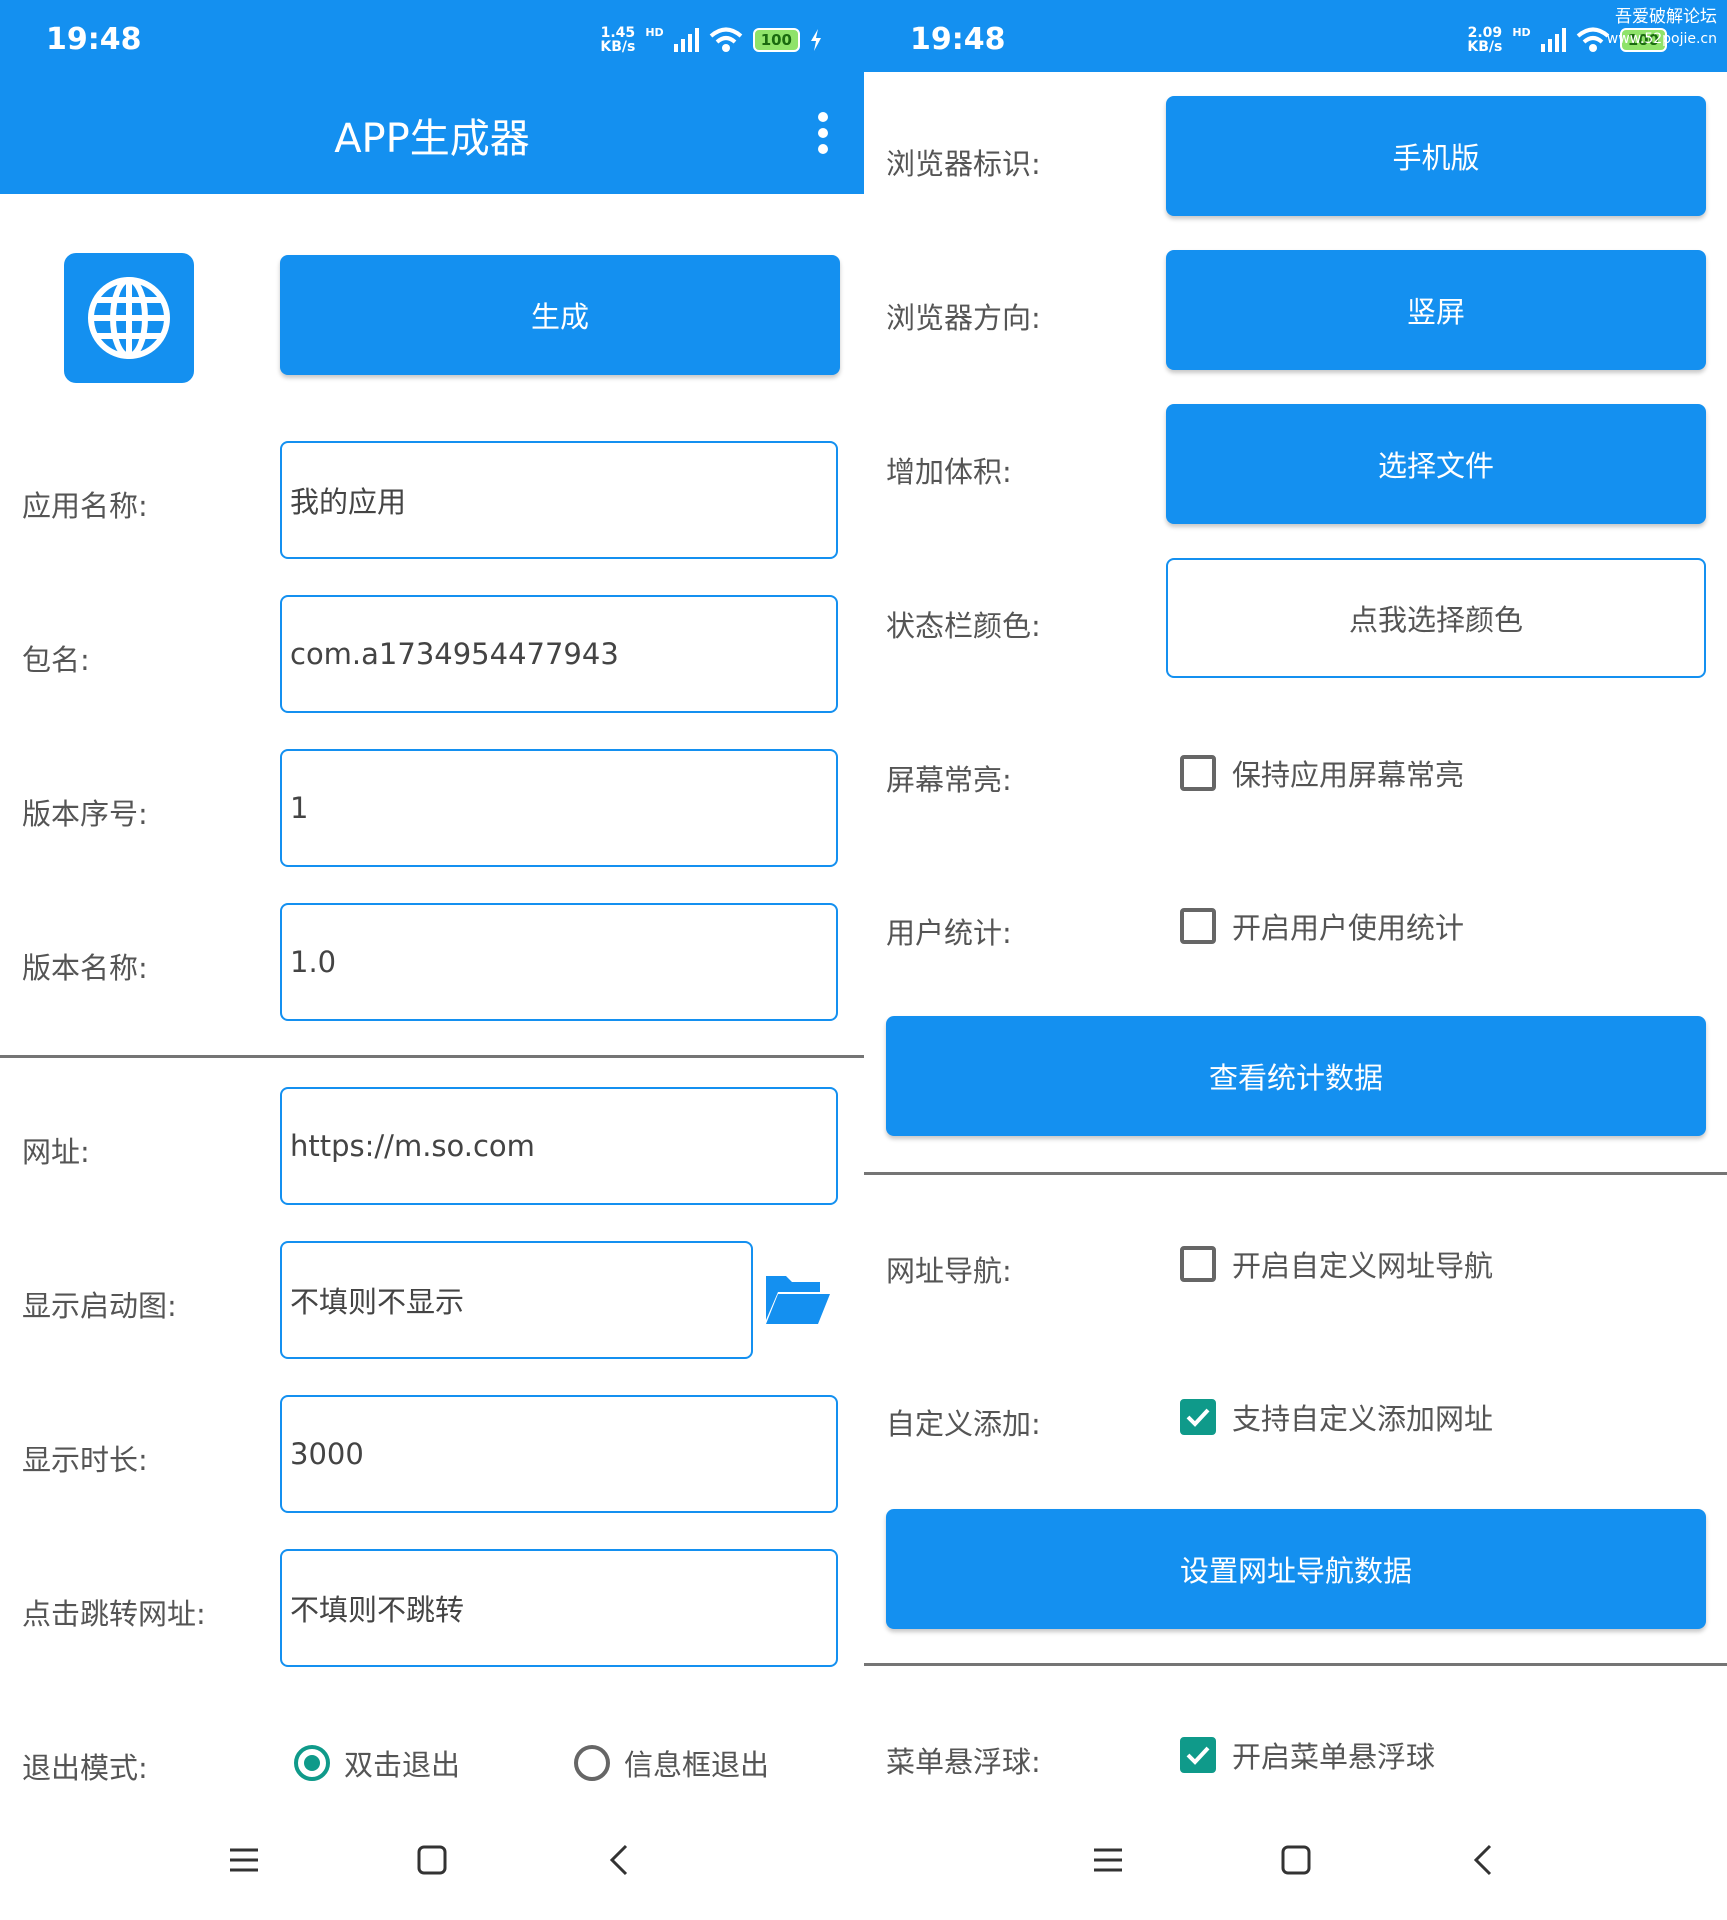 The image size is (1727, 1920). Describe the element at coordinates (1436, 618) in the screenshot. I see `pick-color-button: 点我选择颜色` at that location.